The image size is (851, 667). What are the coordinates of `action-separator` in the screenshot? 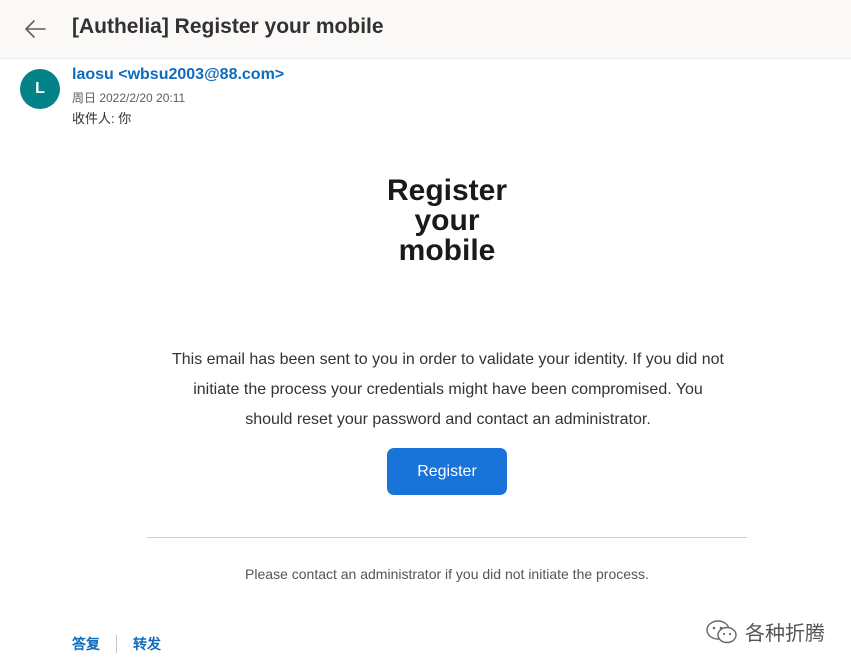 It's located at (116, 644).